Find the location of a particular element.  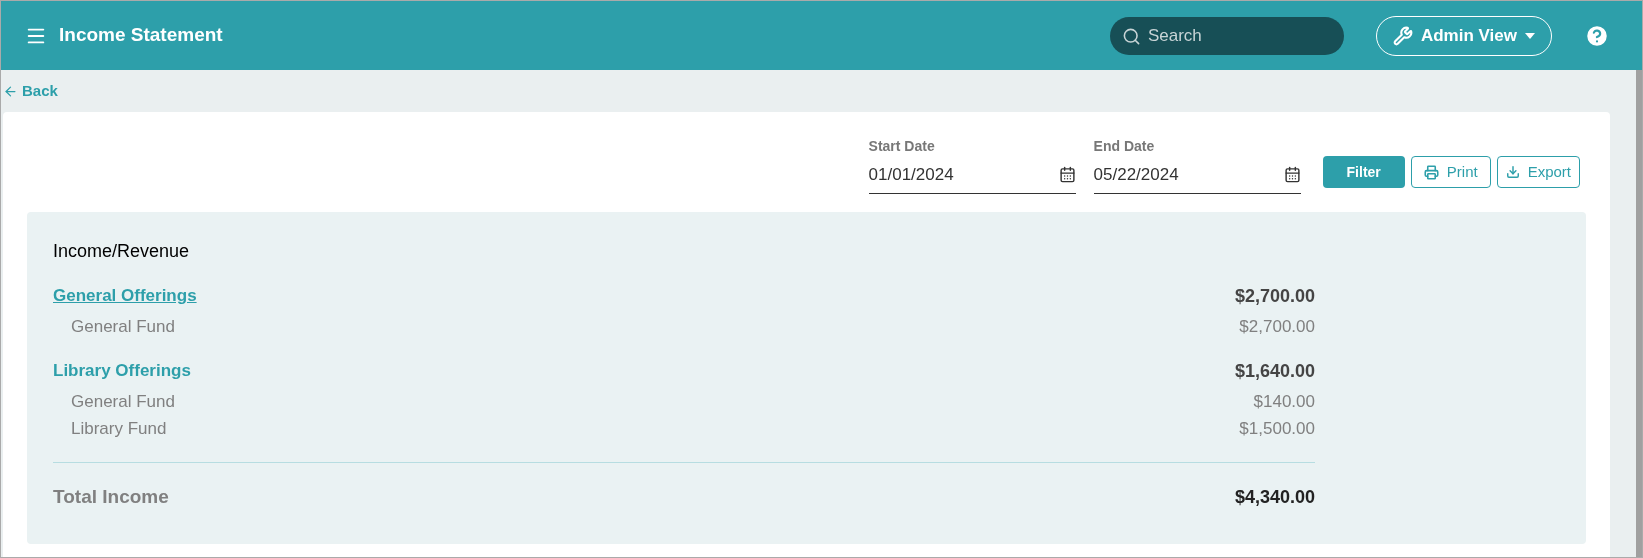

date-field: 05/22/2024 is located at coordinates (1197, 175).